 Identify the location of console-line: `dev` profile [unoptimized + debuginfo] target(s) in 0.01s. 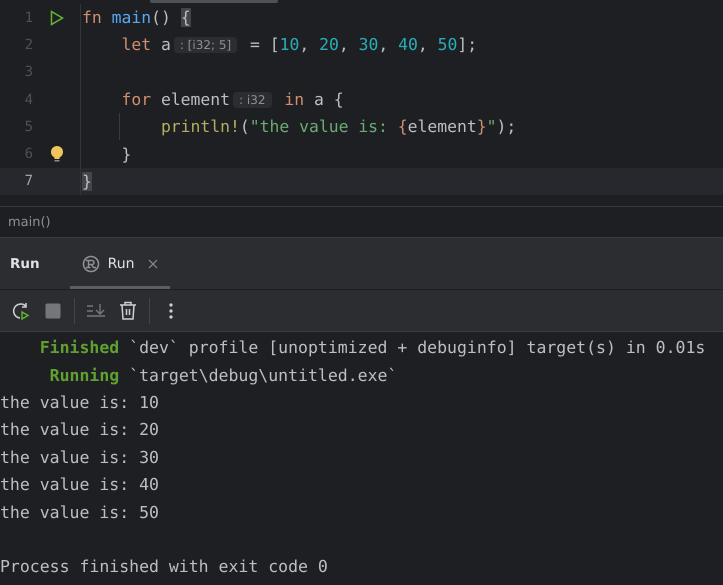
(417, 348).